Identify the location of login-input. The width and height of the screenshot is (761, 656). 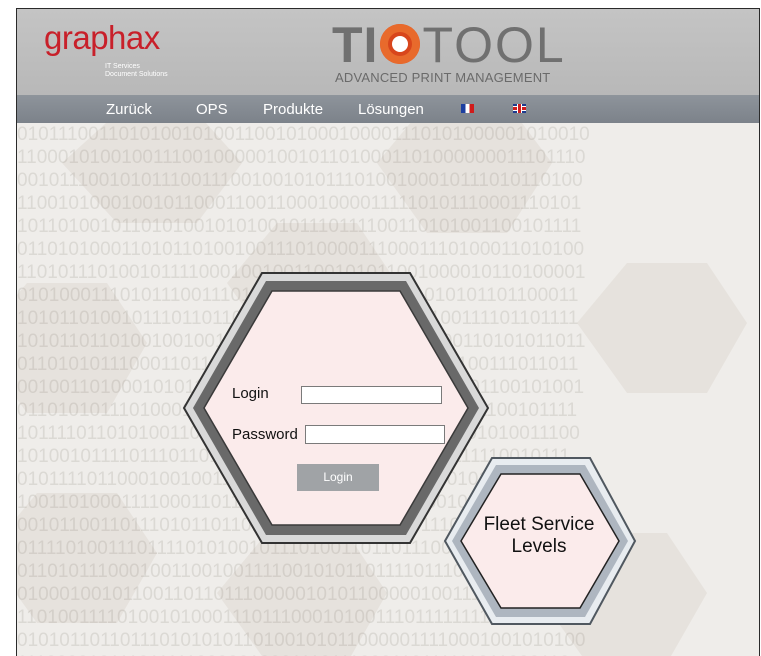
(371, 395).